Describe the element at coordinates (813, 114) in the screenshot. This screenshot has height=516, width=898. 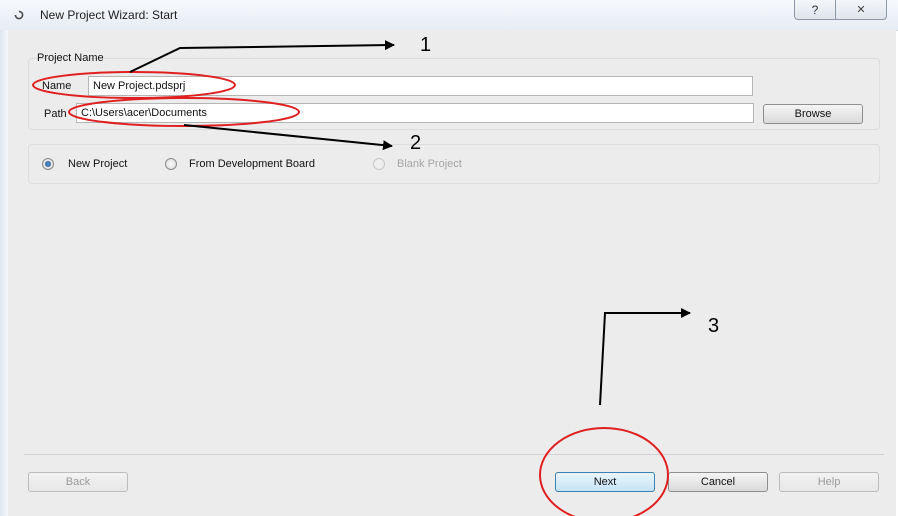
I see `browse-button: Browse` at that location.